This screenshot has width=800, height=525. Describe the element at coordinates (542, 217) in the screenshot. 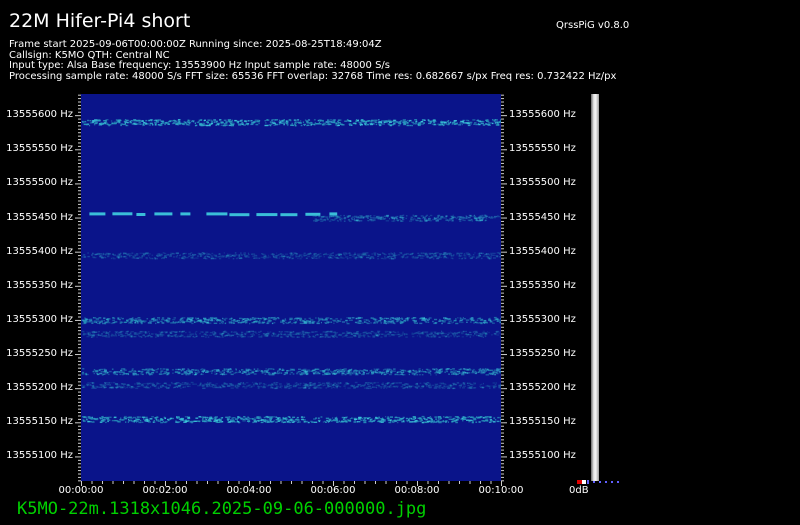

I see `freq-label-right: 13555450 Hz` at that location.